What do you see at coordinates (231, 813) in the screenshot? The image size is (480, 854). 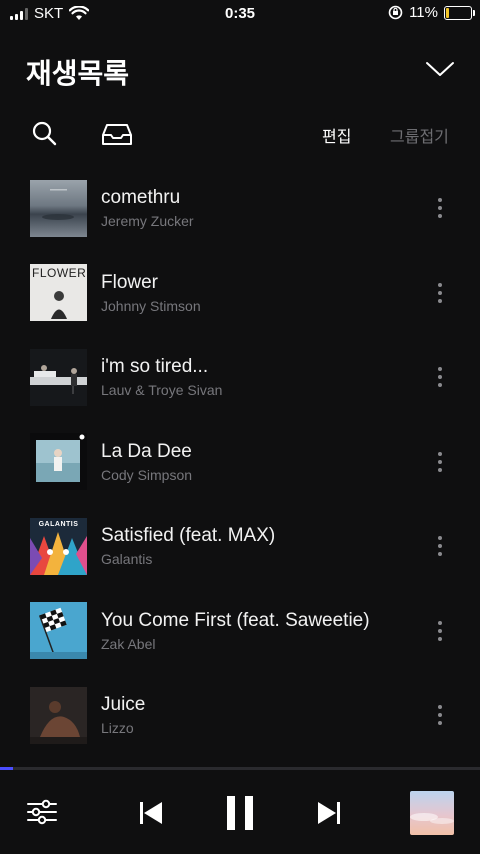 I see `pause-icon` at bounding box center [231, 813].